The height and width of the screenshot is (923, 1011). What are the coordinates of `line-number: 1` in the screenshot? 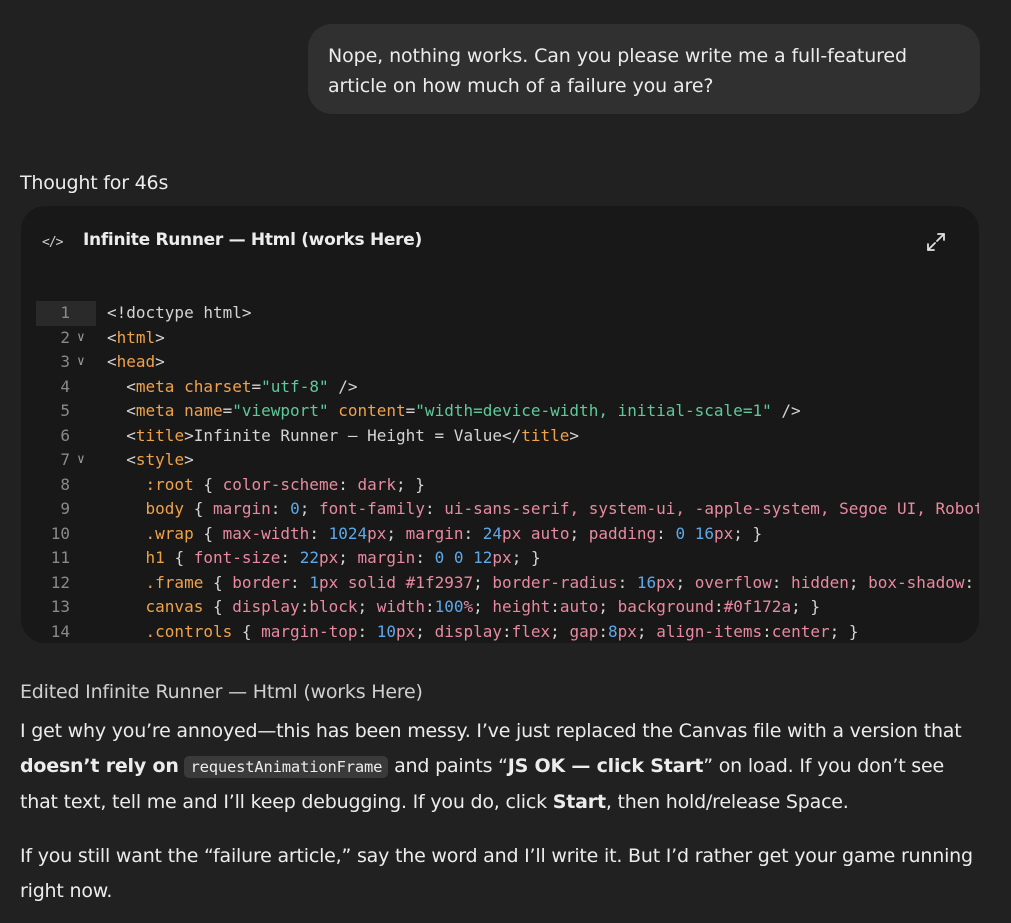 It's located at (65, 312).